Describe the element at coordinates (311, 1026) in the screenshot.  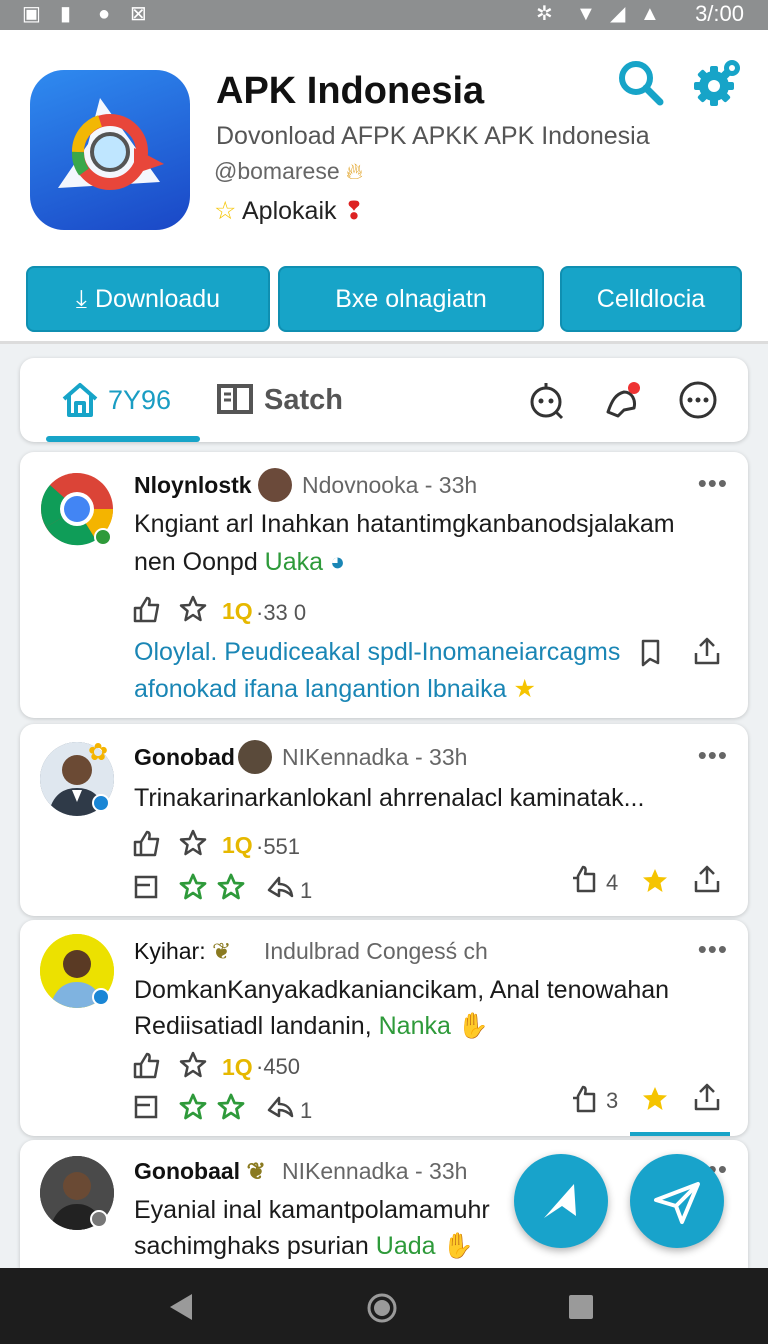
I see `post-text-line2: Rediisatiadl landanin, Nanka ✋` at that location.